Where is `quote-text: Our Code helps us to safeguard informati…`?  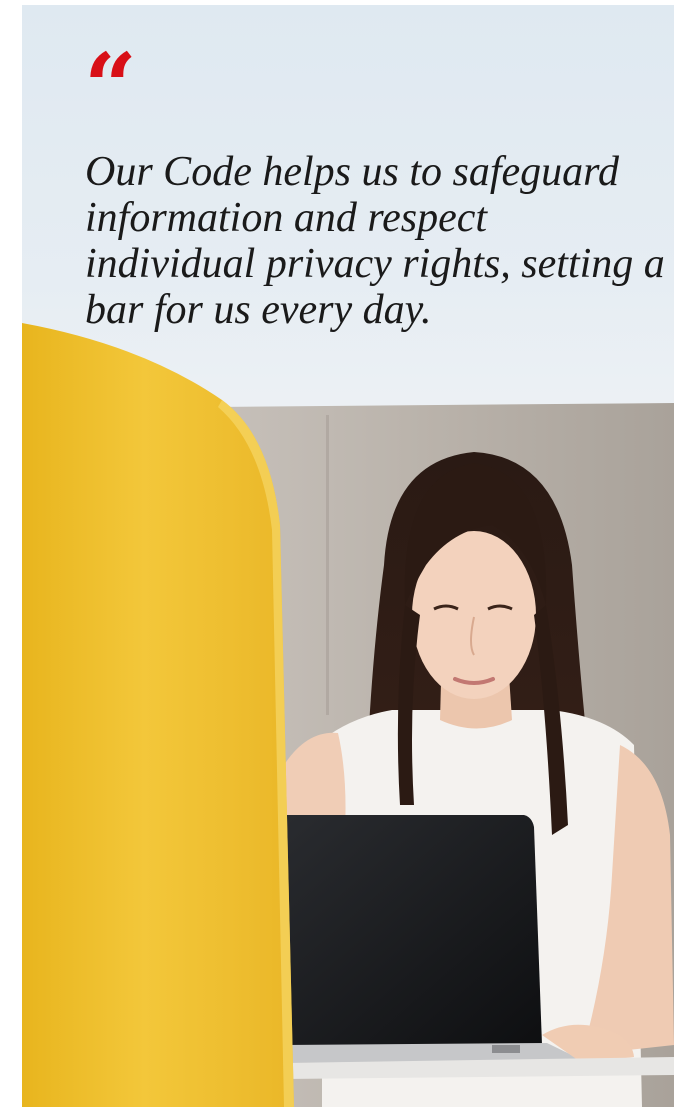
quote-text: Our Code helps us to safeguard informati… is located at coordinates (375, 241).